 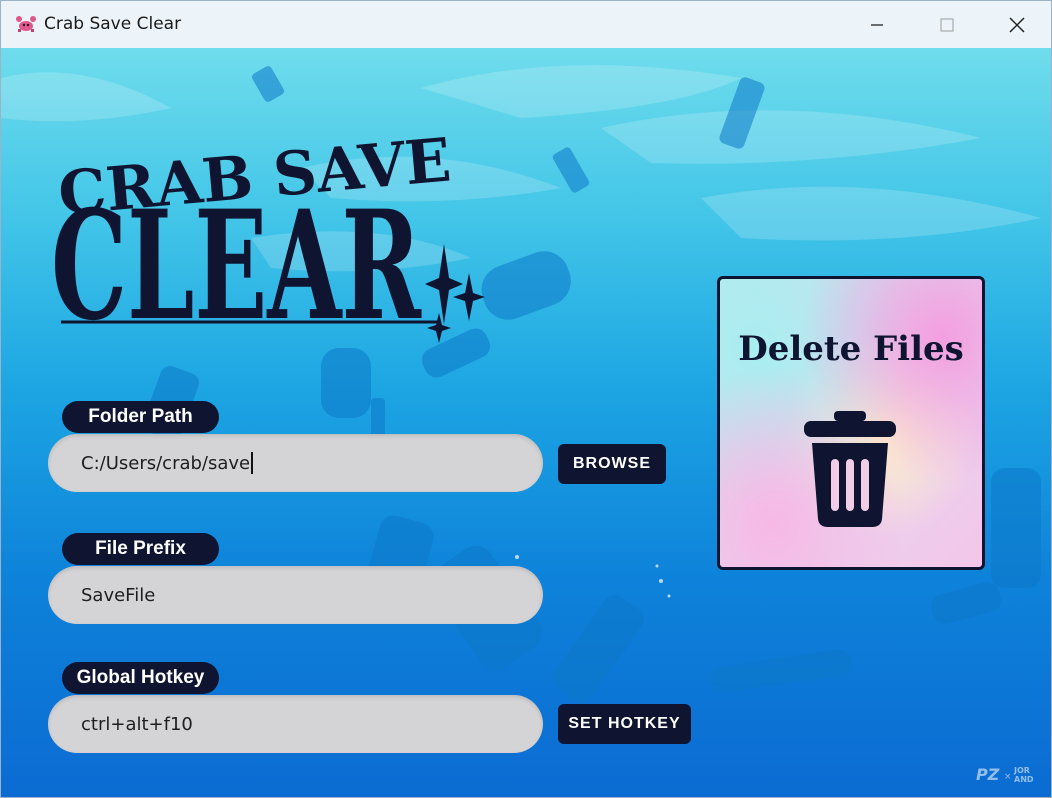 What do you see at coordinates (252, 463) in the screenshot?
I see `text-caret` at bounding box center [252, 463].